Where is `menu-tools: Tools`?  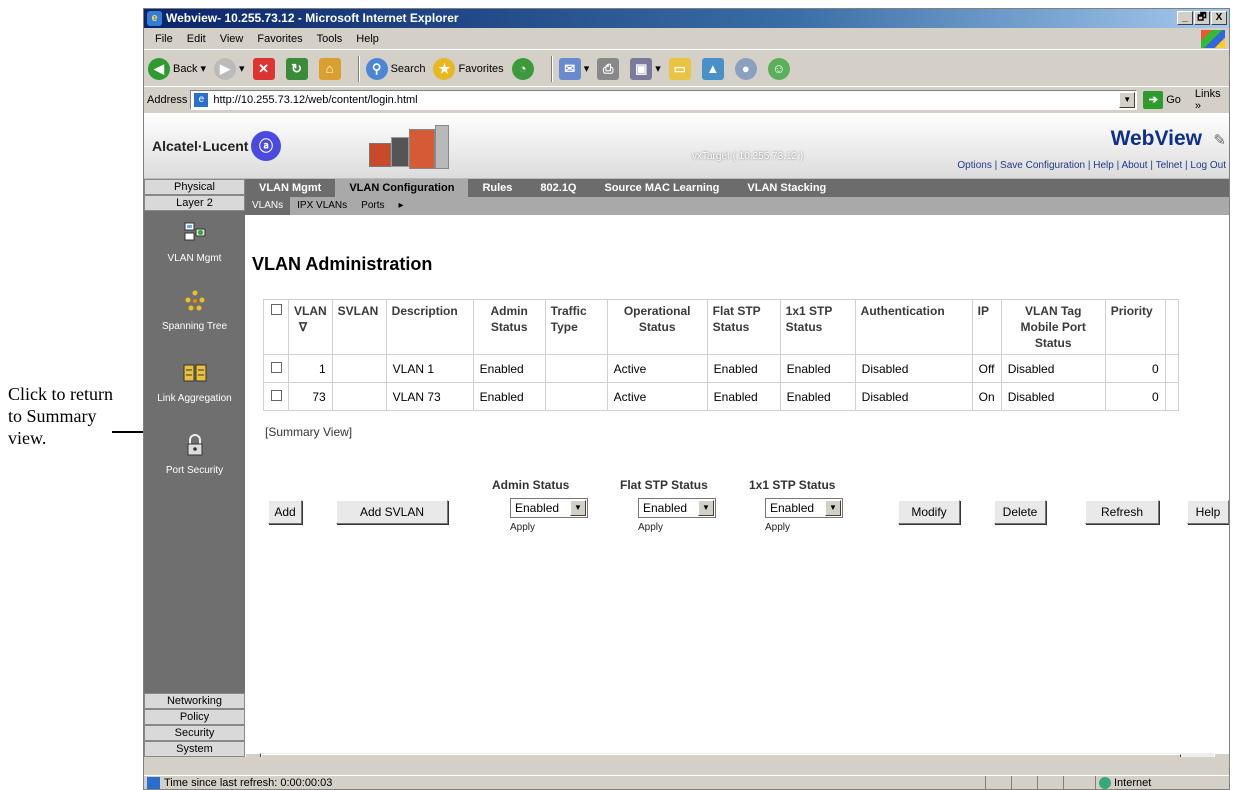 menu-tools: Tools is located at coordinates (330, 39).